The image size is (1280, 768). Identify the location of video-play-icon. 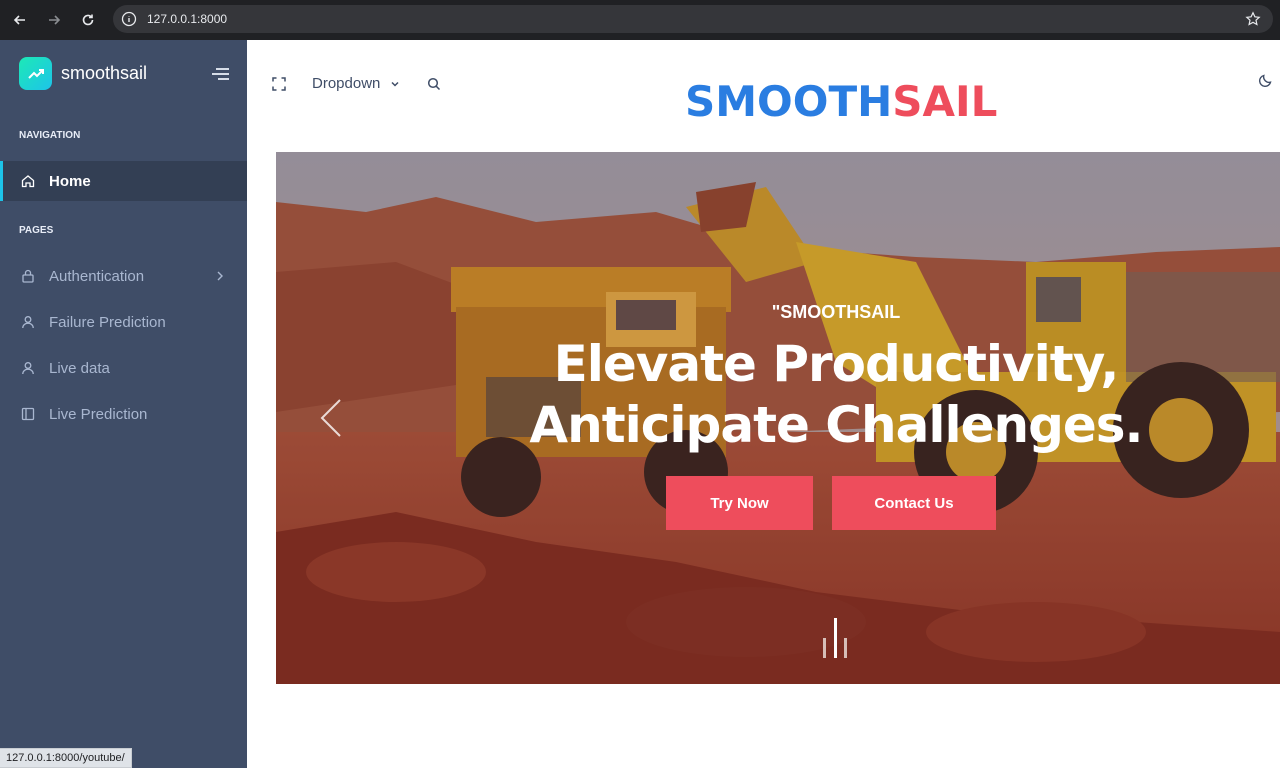
(836, 639).